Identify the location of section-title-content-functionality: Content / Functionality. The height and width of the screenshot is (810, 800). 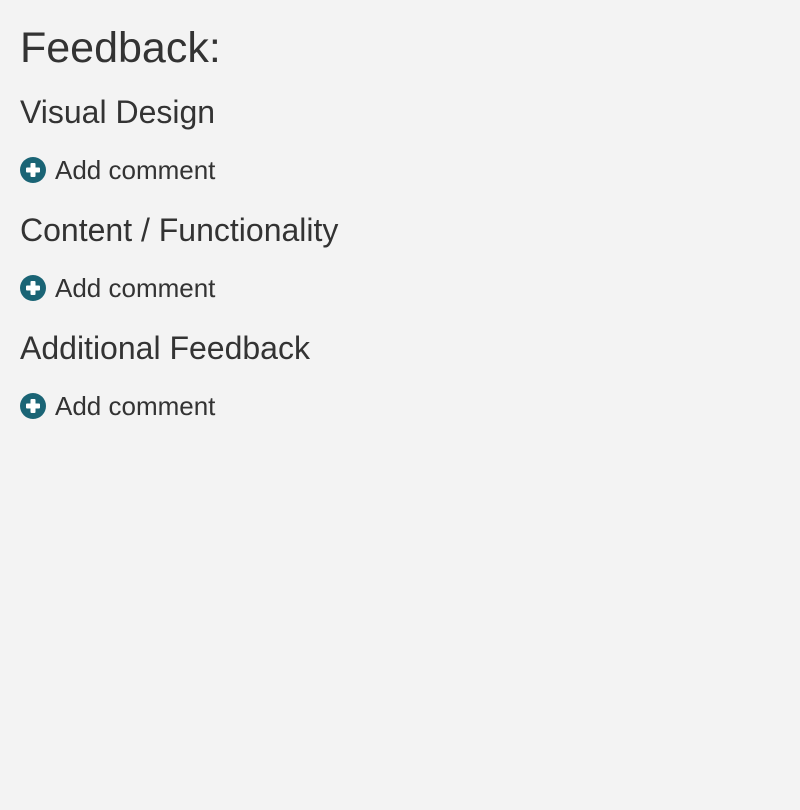
(179, 230).